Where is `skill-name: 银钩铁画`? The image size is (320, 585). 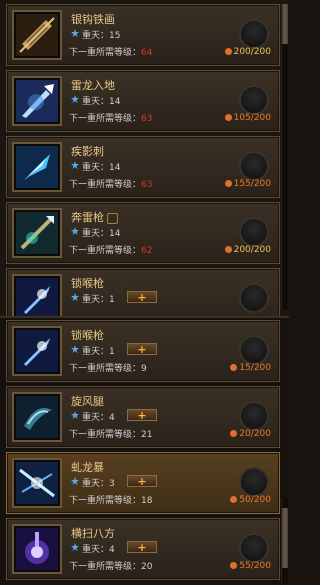 skill-name: 银钩铁画 is located at coordinates (93, 19).